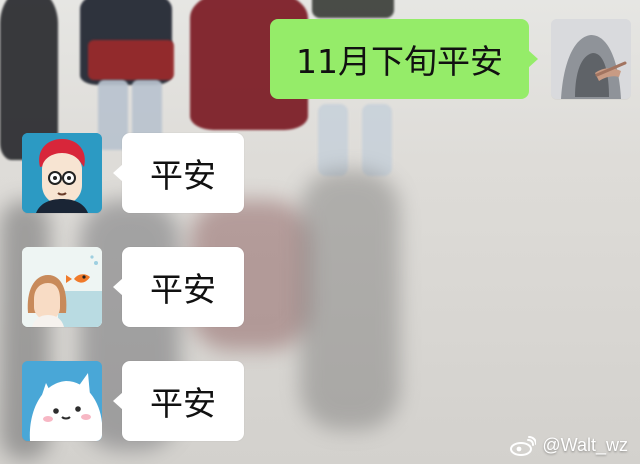  Describe the element at coordinates (585, 445) in the screenshot. I see `watermark-text: @Walt_wz` at that location.